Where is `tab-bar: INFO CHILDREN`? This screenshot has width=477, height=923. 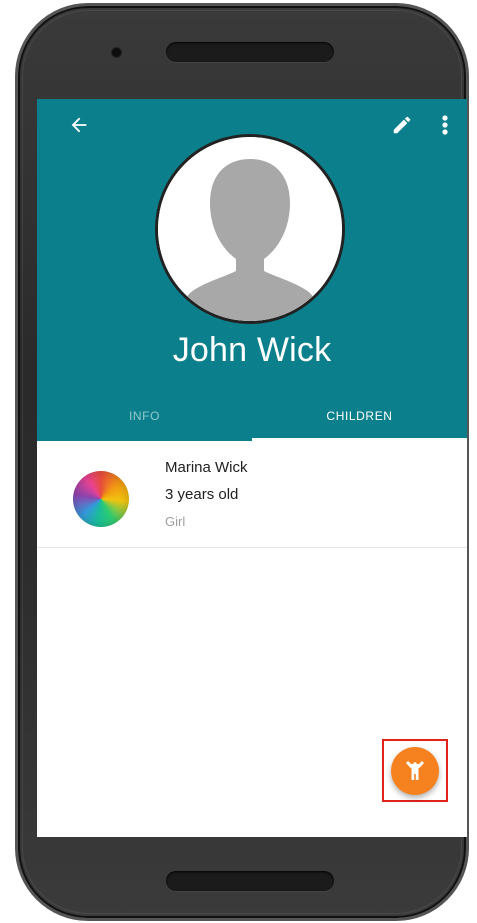 tab-bar: INFO CHILDREN is located at coordinates (252, 416).